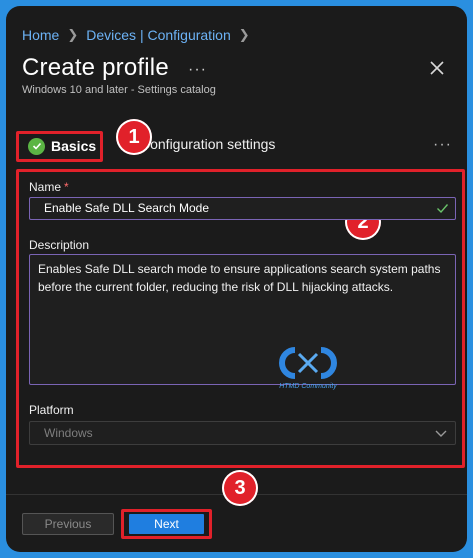 This screenshot has height=558, width=473. What do you see at coordinates (308, 386) in the screenshot?
I see `watermark-text: HTMD Community` at bounding box center [308, 386].